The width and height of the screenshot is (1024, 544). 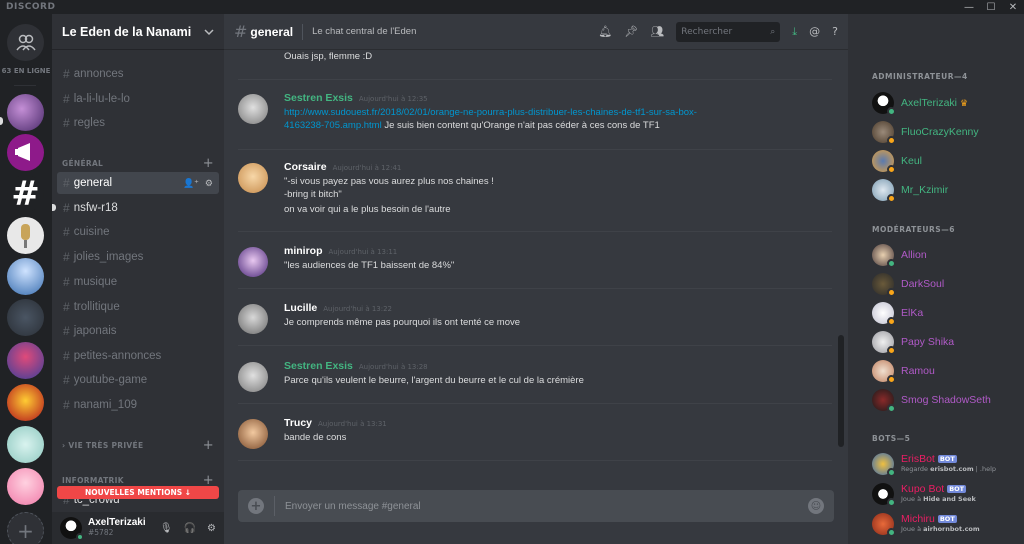 I want to click on channel-item: # japonais, so click(x=138, y=331).